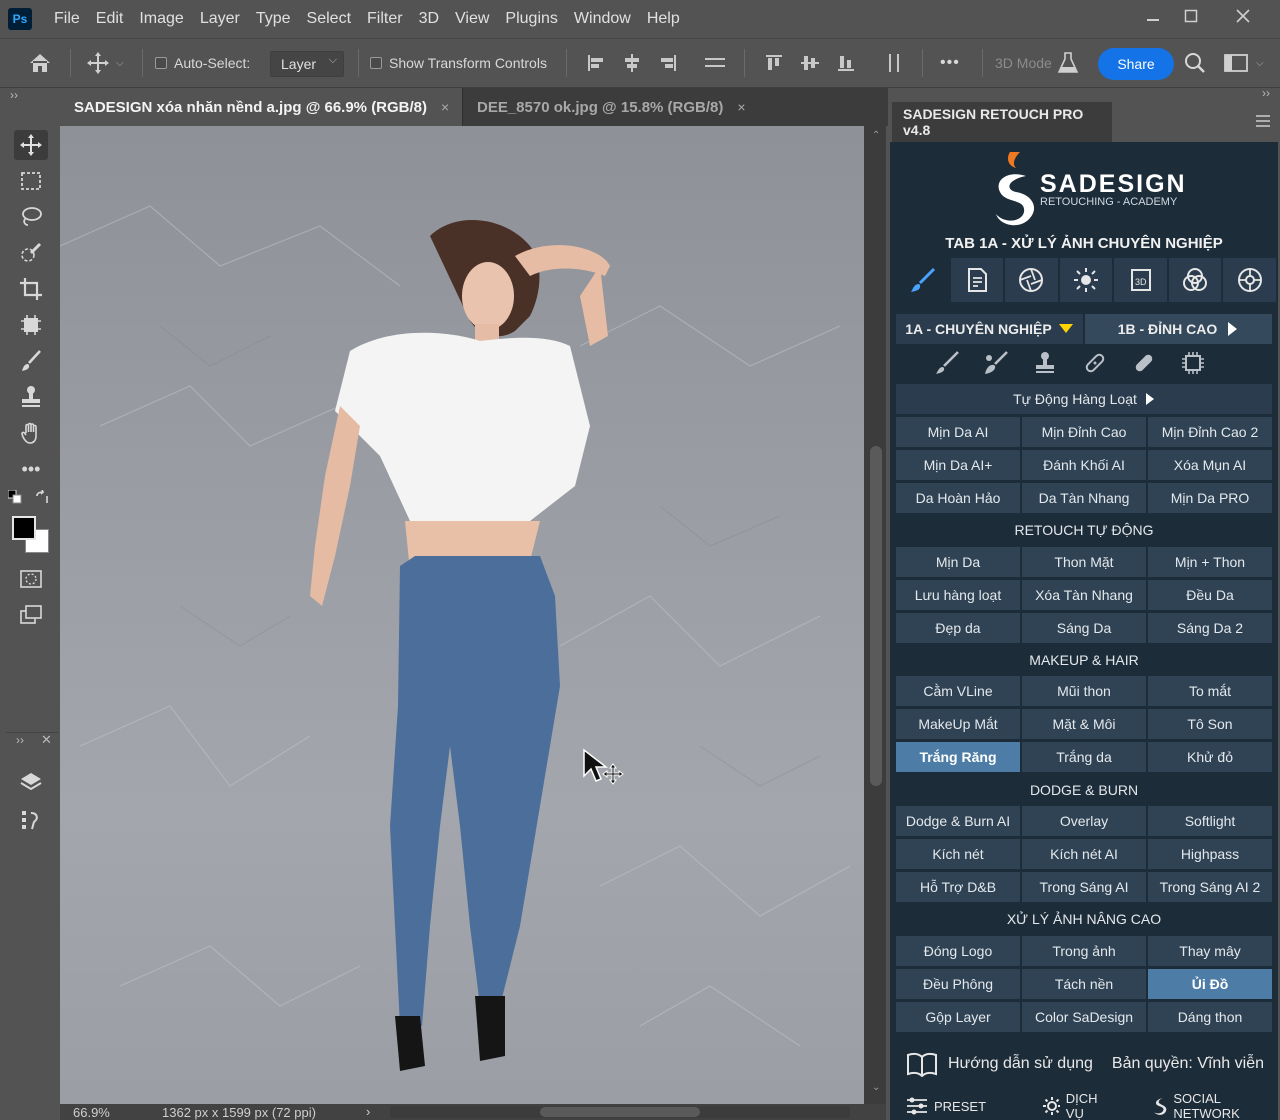 The width and height of the screenshot is (1280, 1120). I want to click on menu-file: File, so click(67, 19).